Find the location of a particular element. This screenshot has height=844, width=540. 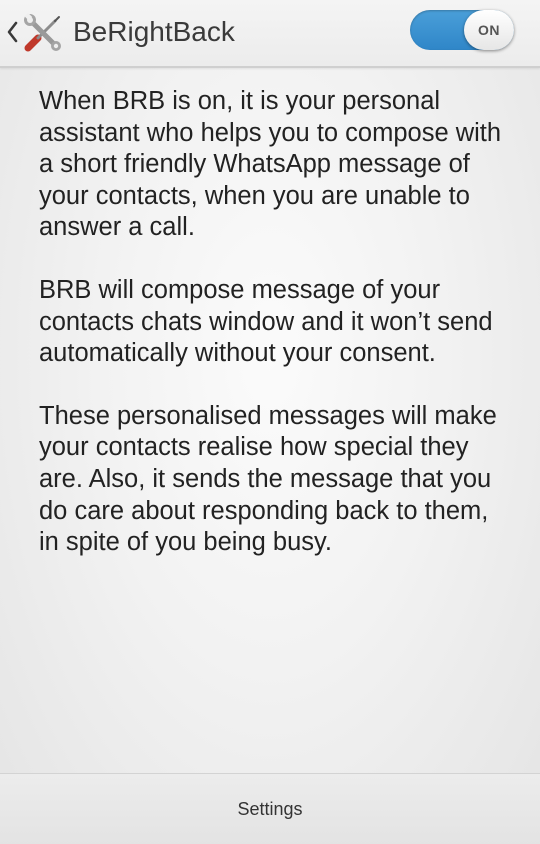

toggle-thumb: ON is located at coordinates (489, 30).